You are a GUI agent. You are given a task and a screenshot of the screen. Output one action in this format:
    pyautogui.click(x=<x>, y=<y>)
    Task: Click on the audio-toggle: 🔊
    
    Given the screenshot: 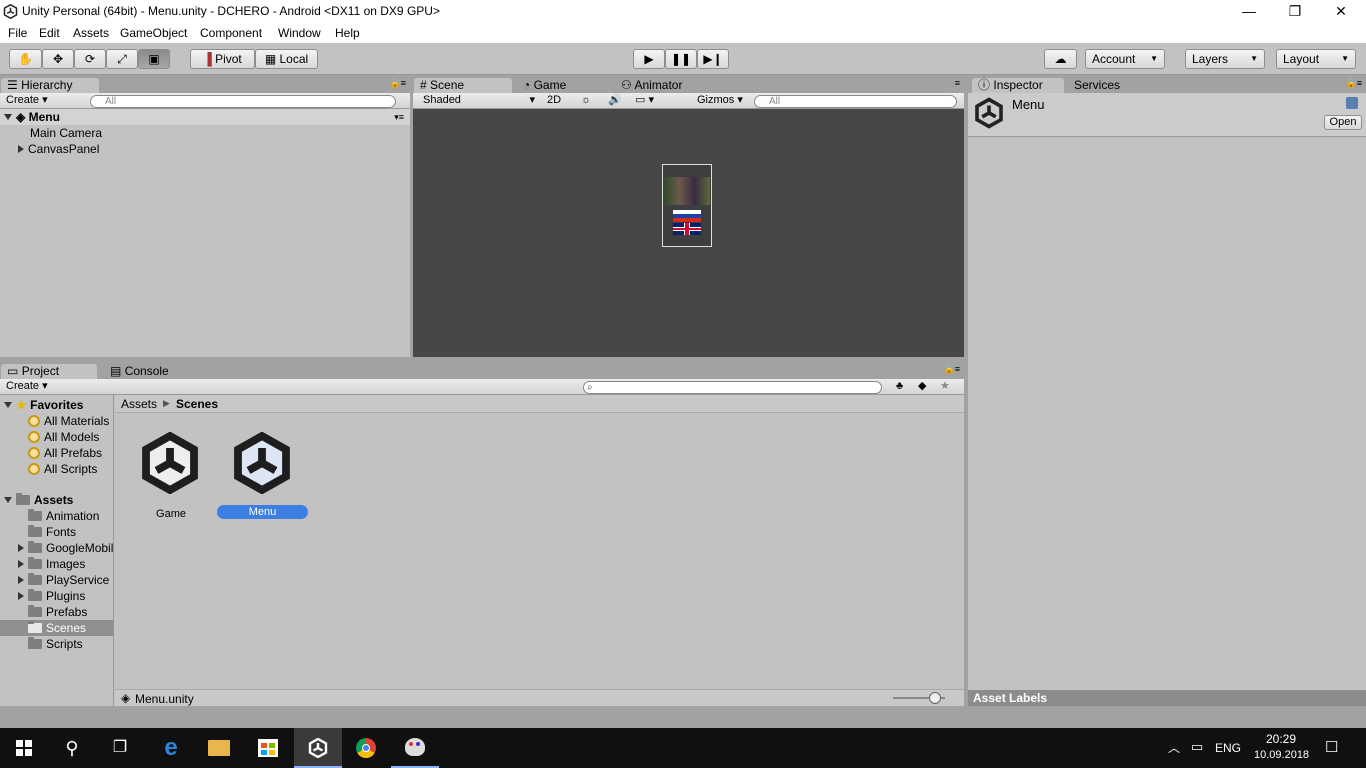 What is the action you would take?
    pyautogui.click(x=615, y=101)
    